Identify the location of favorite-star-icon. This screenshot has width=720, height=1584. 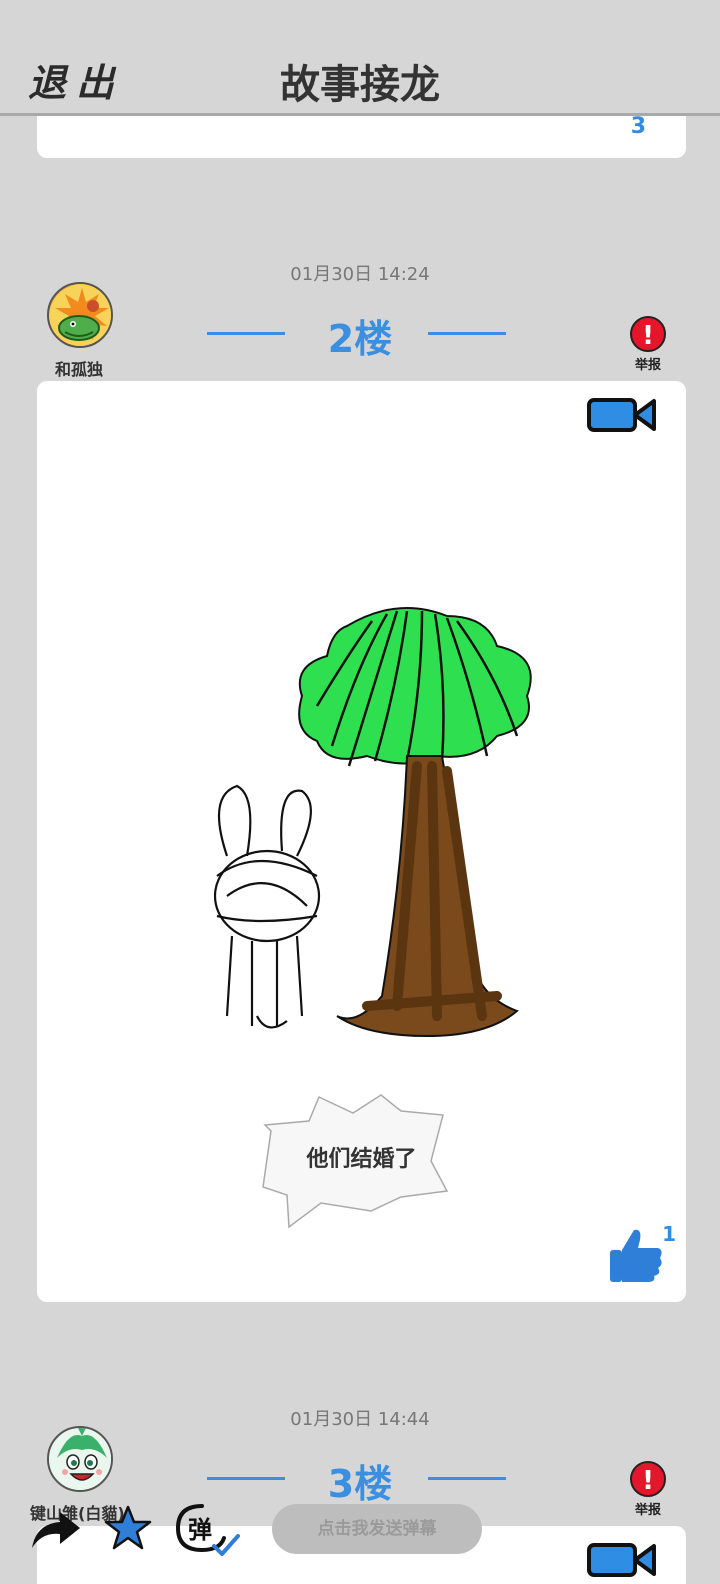
(128, 1530).